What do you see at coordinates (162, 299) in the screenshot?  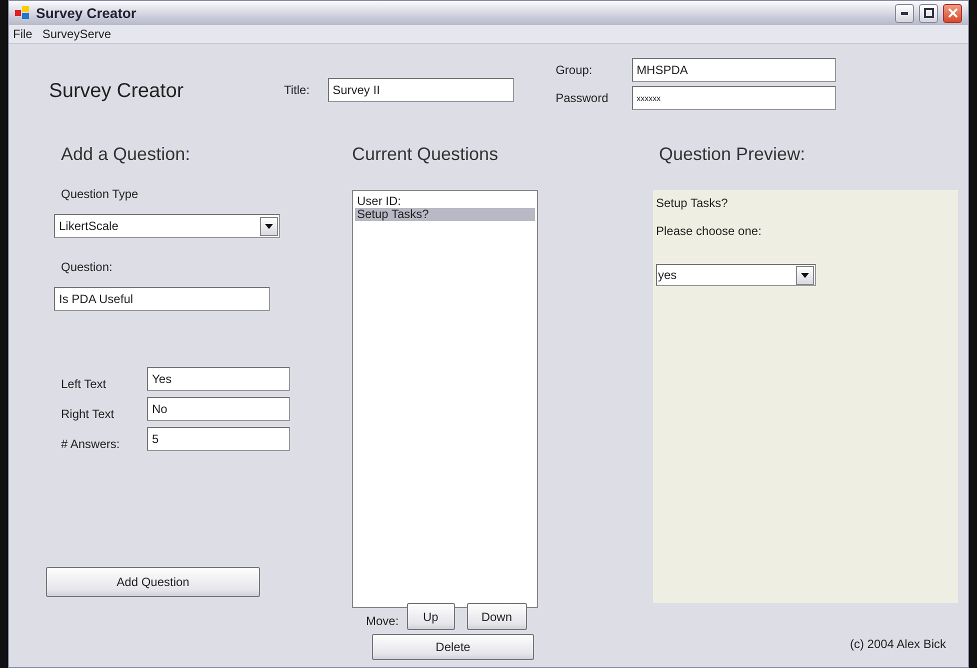 I see `question-field: Is PDA Useful` at bounding box center [162, 299].